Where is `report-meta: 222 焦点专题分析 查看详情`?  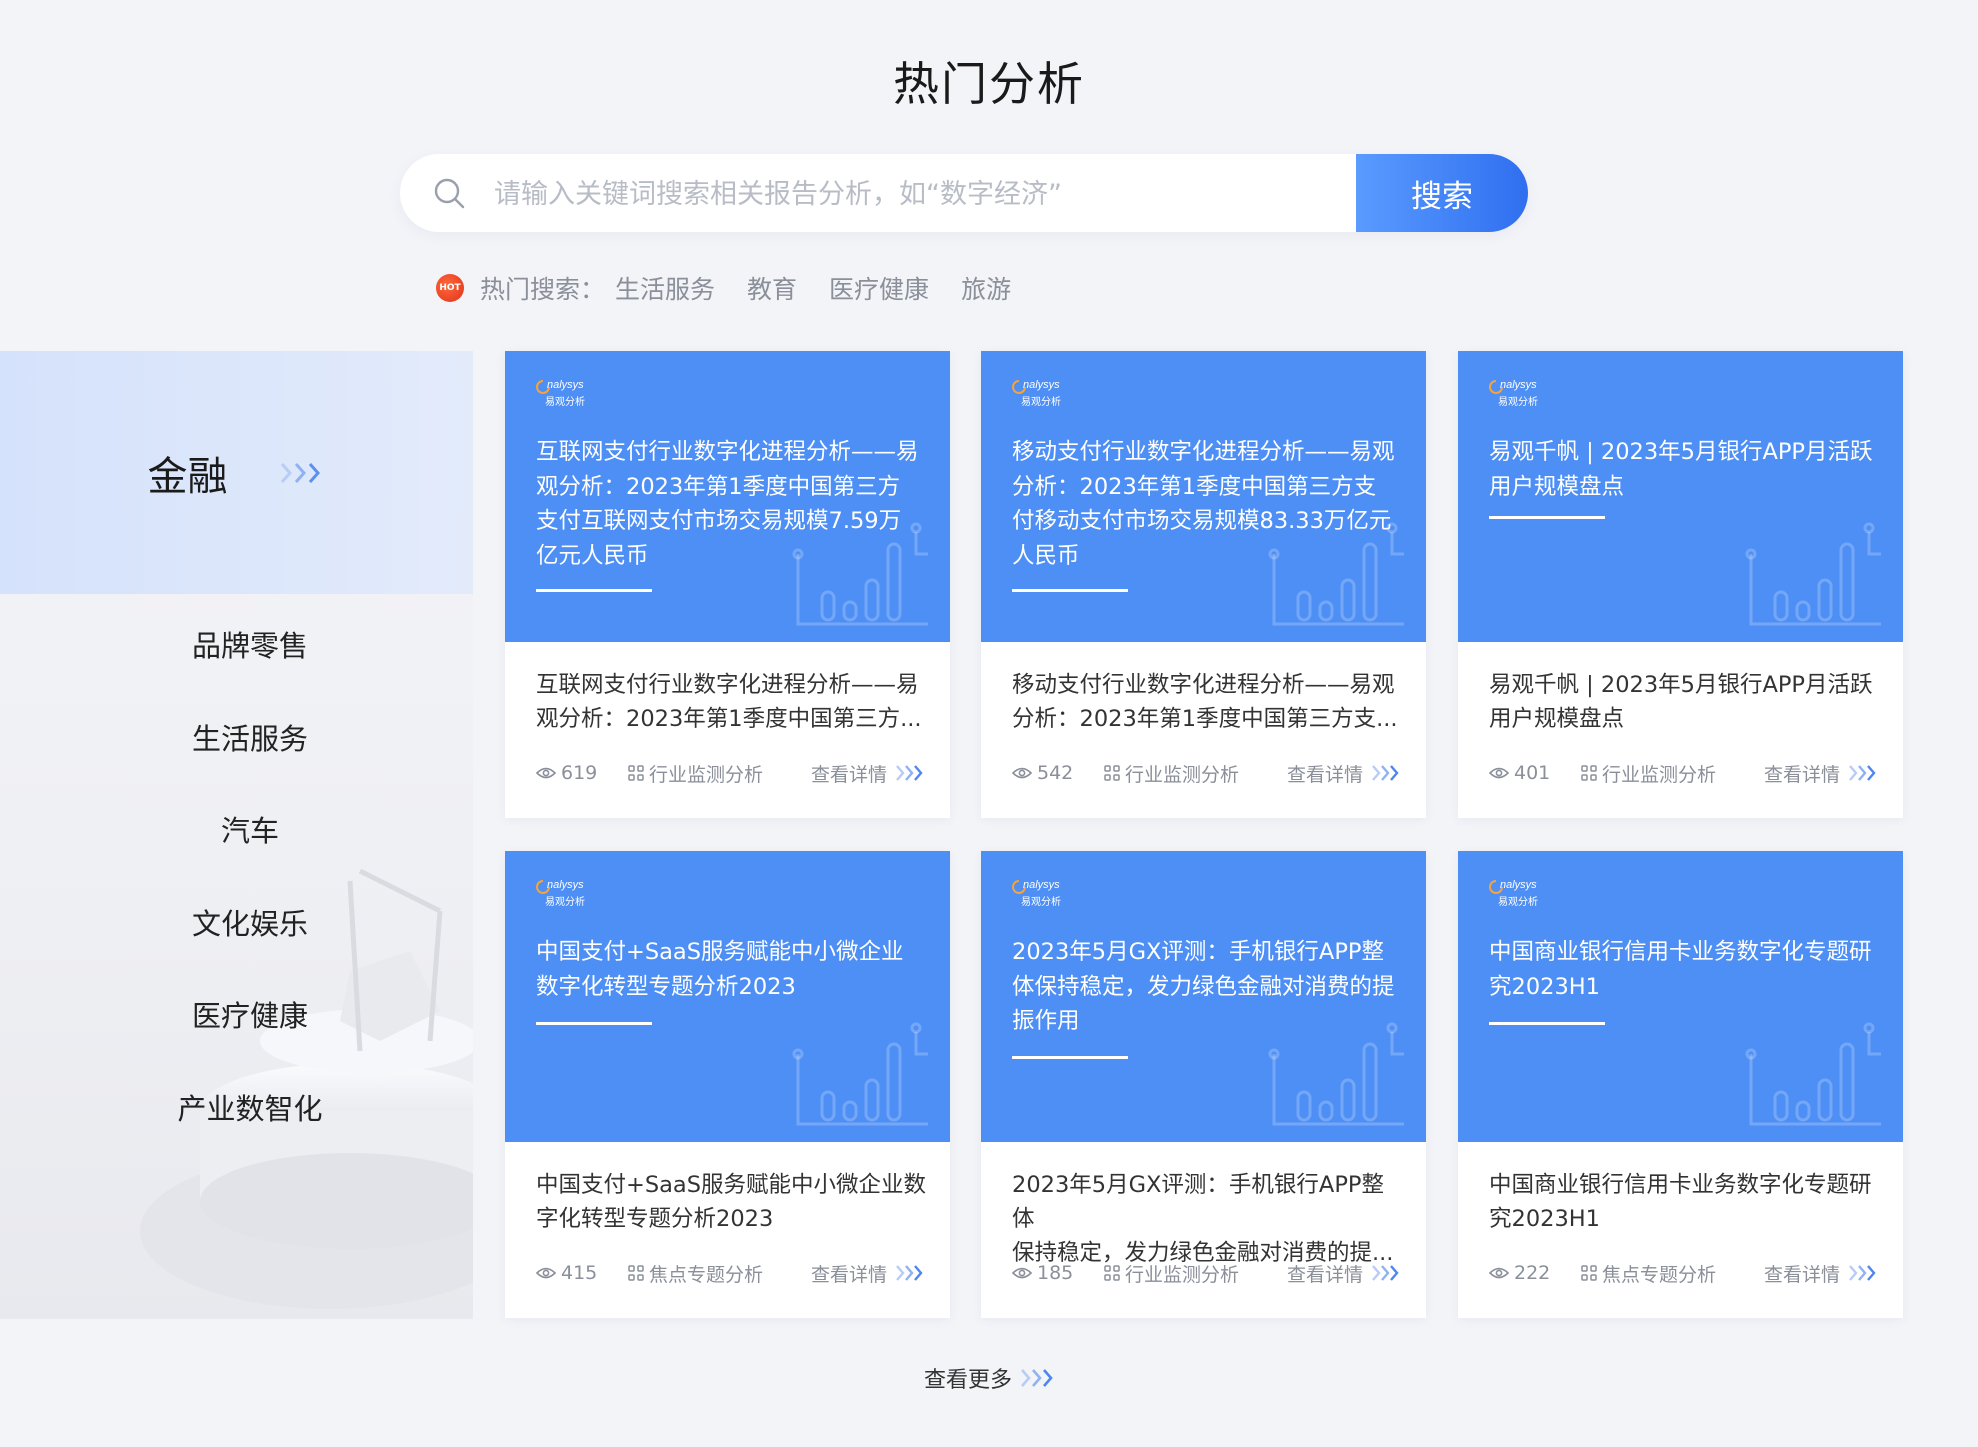
report-meta: 222 焦点专题分析 查看详情 is located at coordinates (1689, 1273).